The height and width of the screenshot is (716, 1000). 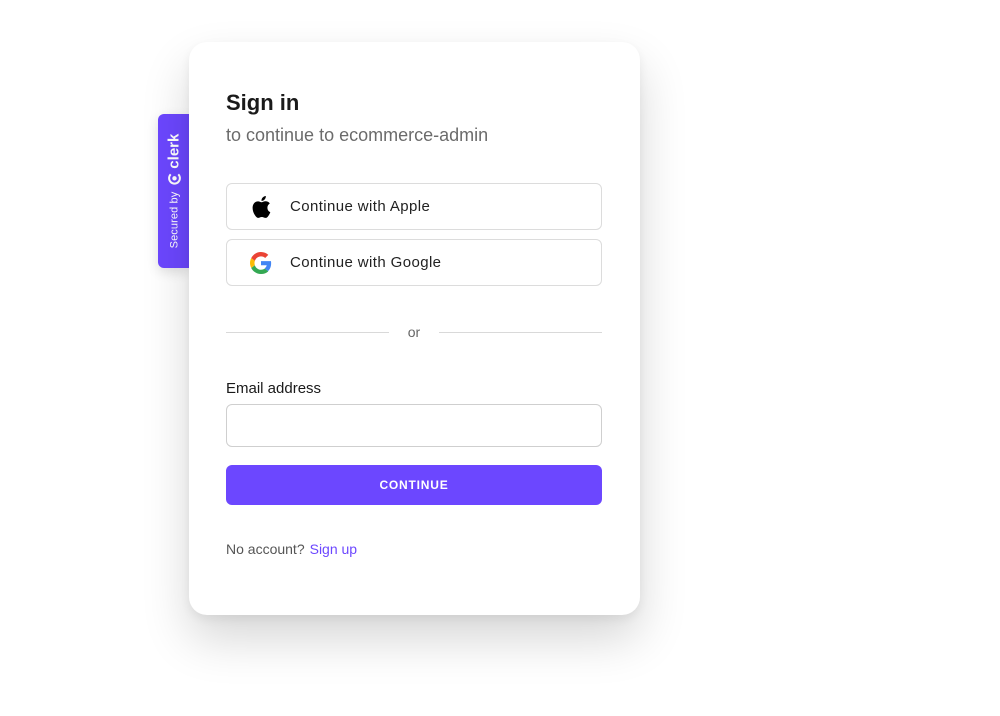 I want to click on secured-by-clerk-badge: Secured by clerk, so click(x=174, y=191).